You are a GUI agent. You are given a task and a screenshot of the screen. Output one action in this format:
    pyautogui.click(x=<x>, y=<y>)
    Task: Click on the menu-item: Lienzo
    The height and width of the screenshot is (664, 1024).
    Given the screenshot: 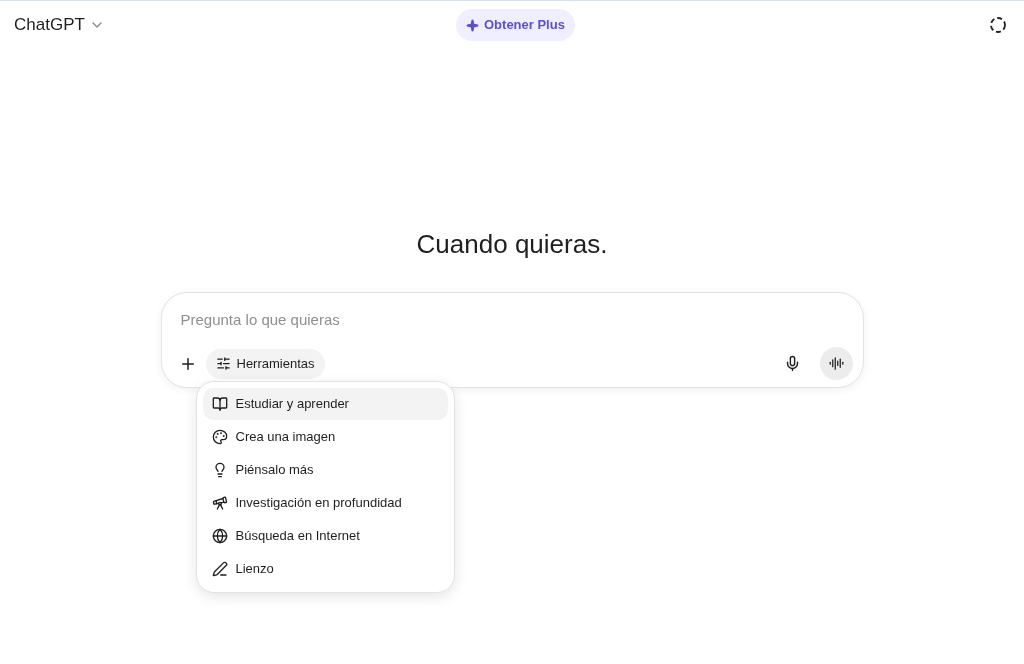 What is the action you would take?
    pyautogui.click(x=325, y=569)
    